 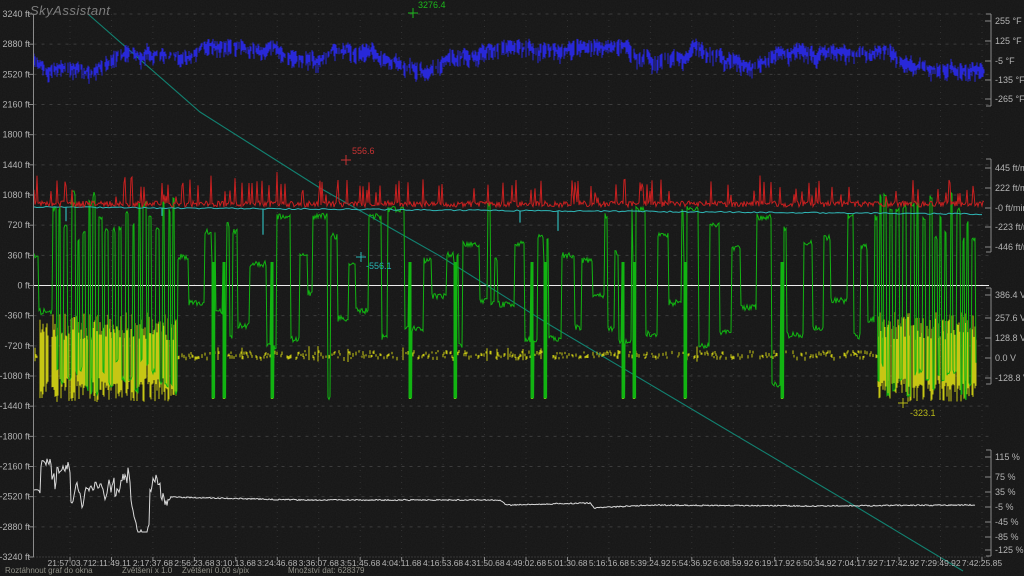 What do you see at coordinates (15, 406) in the screenshot?
I see `altitude-tick-label: -1440 ft` at bounding box center [15, 406].